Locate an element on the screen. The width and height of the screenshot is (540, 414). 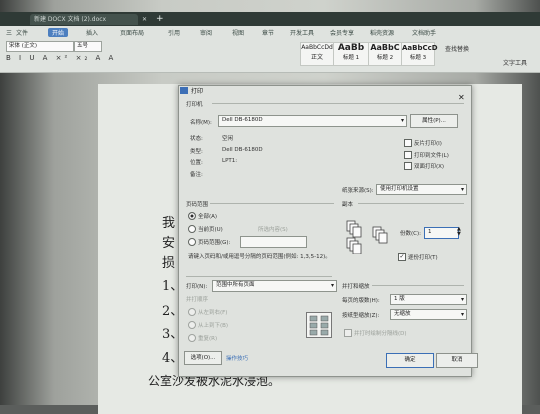
copies-input: 1 is located at coordinates (441, 233).